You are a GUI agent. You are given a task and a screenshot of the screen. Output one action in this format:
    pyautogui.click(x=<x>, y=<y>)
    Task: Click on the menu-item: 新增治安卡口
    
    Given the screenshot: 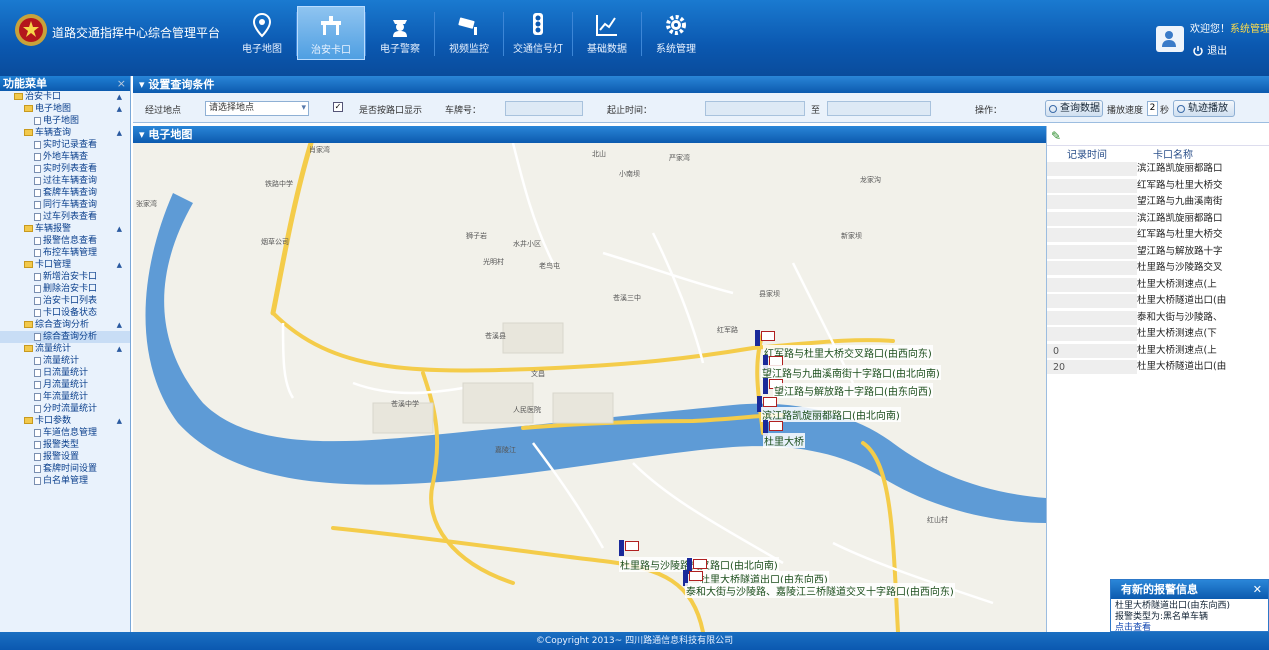 What is the action you would take?
    pyautogui.click(x=65, y=277)
    